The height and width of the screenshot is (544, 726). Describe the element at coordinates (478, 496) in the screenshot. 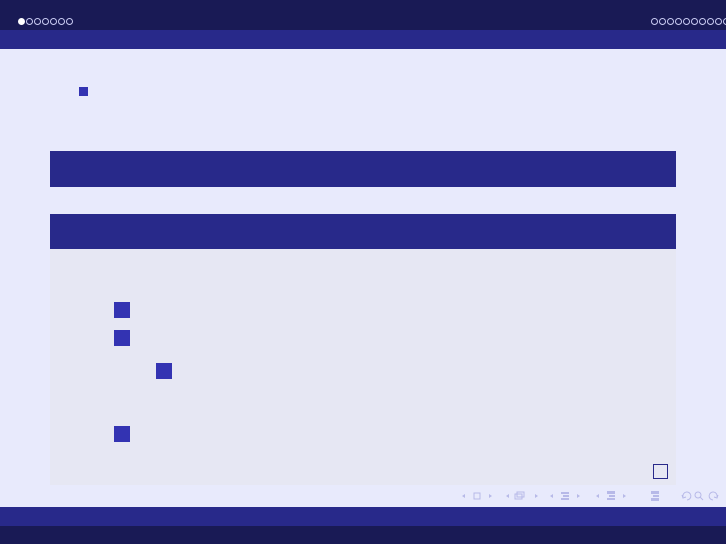

I see `nav-slide-icon` at that location.